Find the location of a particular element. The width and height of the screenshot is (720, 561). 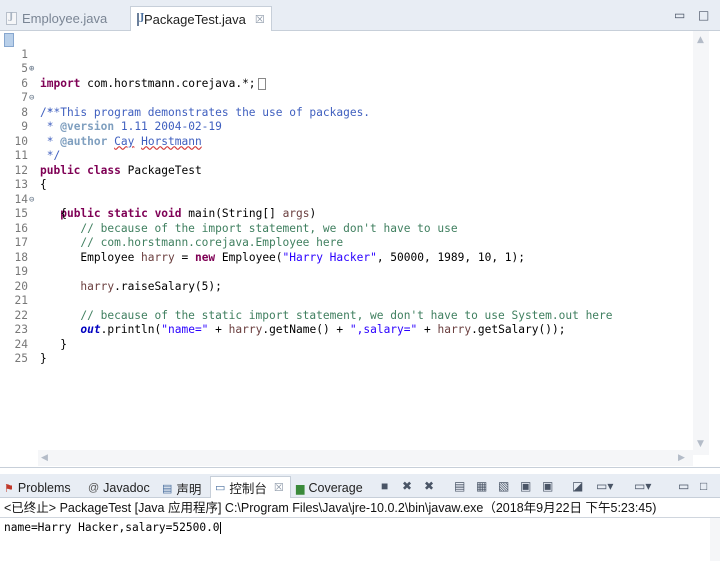

console-output-text: name=Harry Hacker,salary=52500.0 is located at coordinates (112, 527).